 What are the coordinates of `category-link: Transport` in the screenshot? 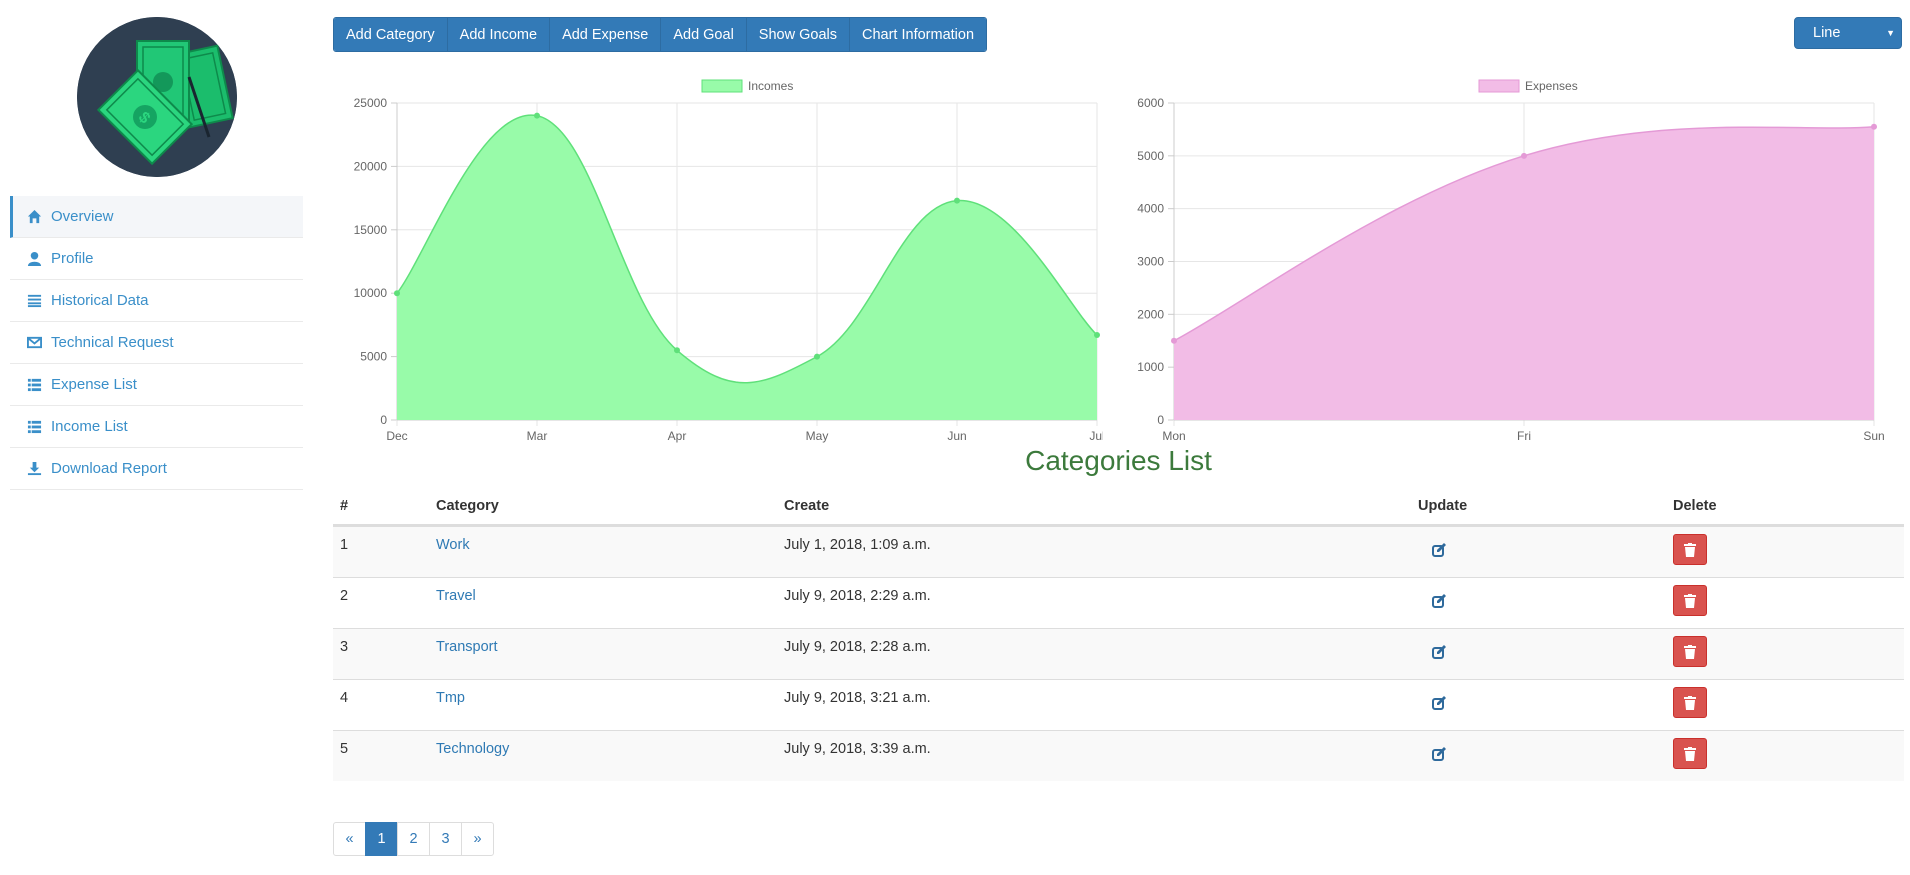 It's located at (467, 647).